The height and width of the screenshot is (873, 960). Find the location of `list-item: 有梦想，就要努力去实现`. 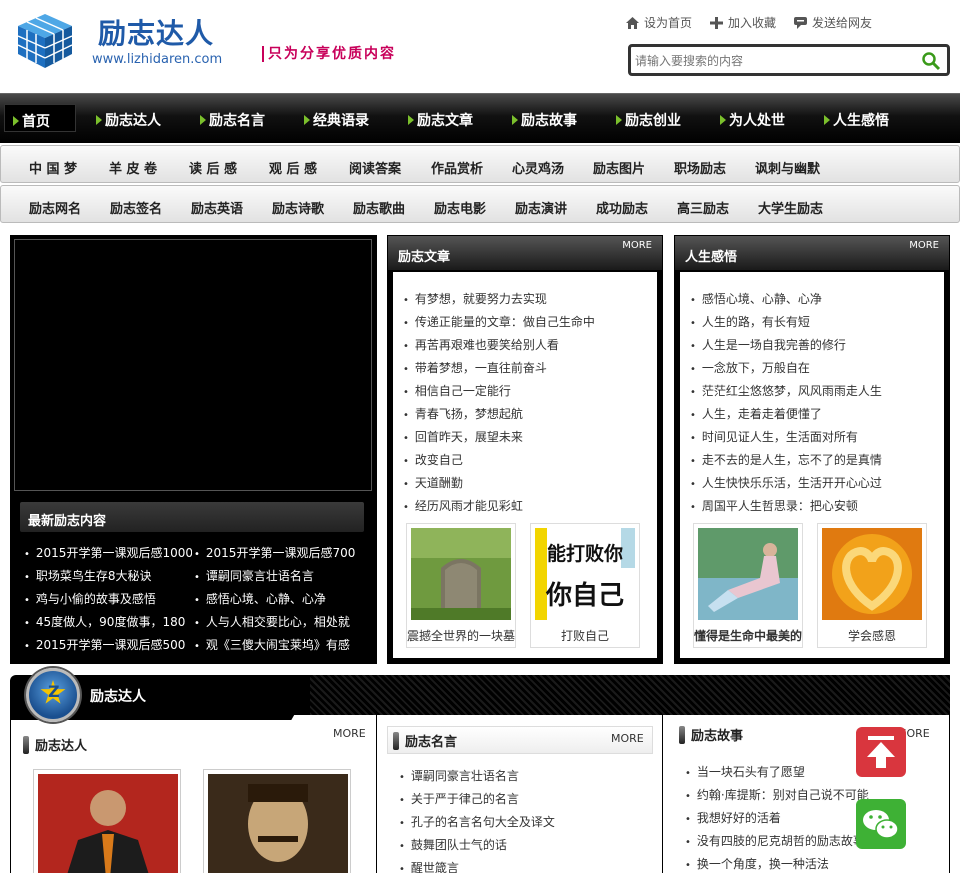

list-item: 有梦想，就要努力去实现 is located at coordinates (475, 299).